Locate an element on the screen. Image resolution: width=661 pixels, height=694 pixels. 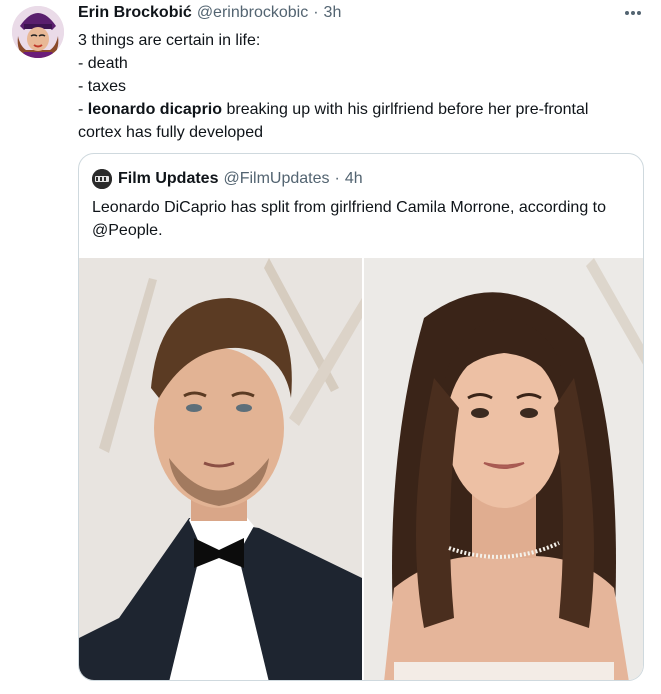
author-name: Erin Brockobić is located at coordinates (135, 13).